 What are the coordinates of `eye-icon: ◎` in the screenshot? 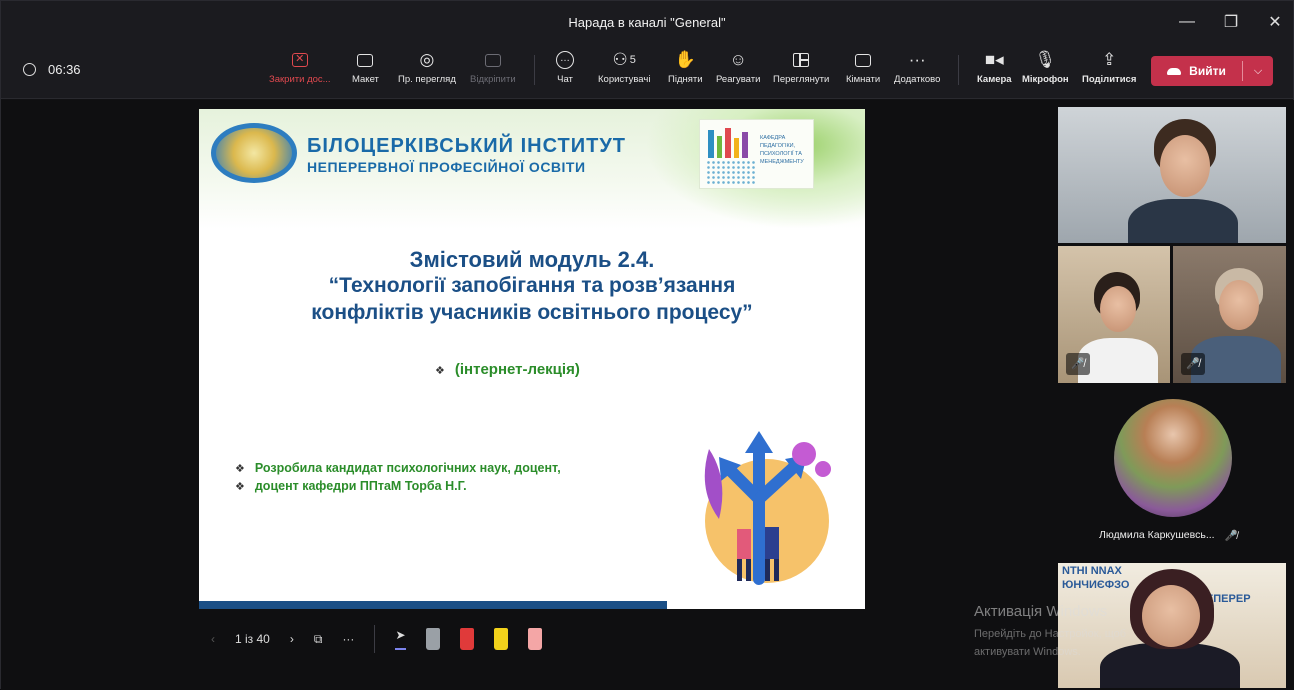 It's located at (427, 59).